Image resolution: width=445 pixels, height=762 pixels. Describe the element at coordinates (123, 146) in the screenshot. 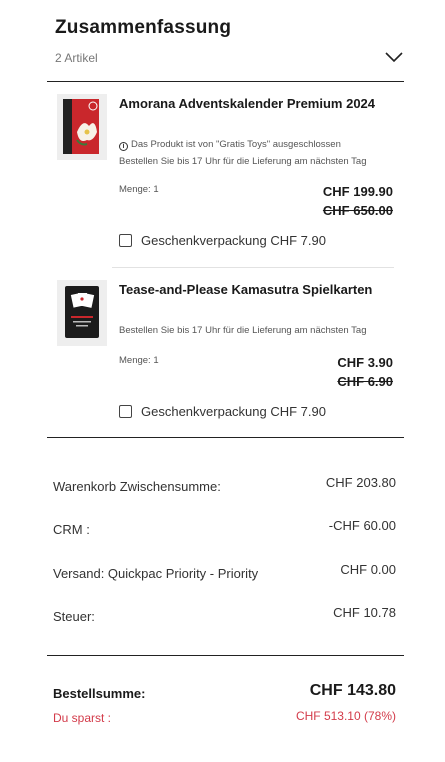

I see `info-icon: i` at that location.